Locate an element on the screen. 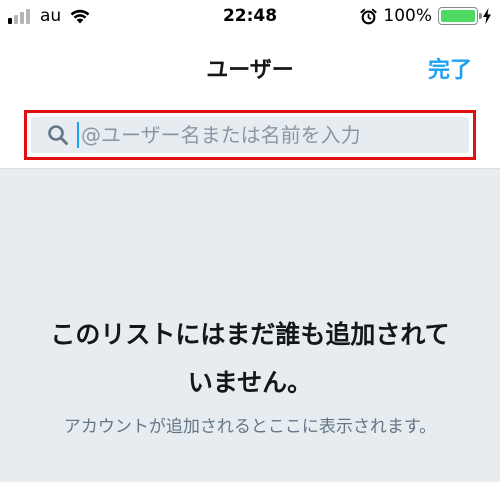 This screenshot has height=482, width=500. search-highlight-frame is located at coordinates (250, 135).